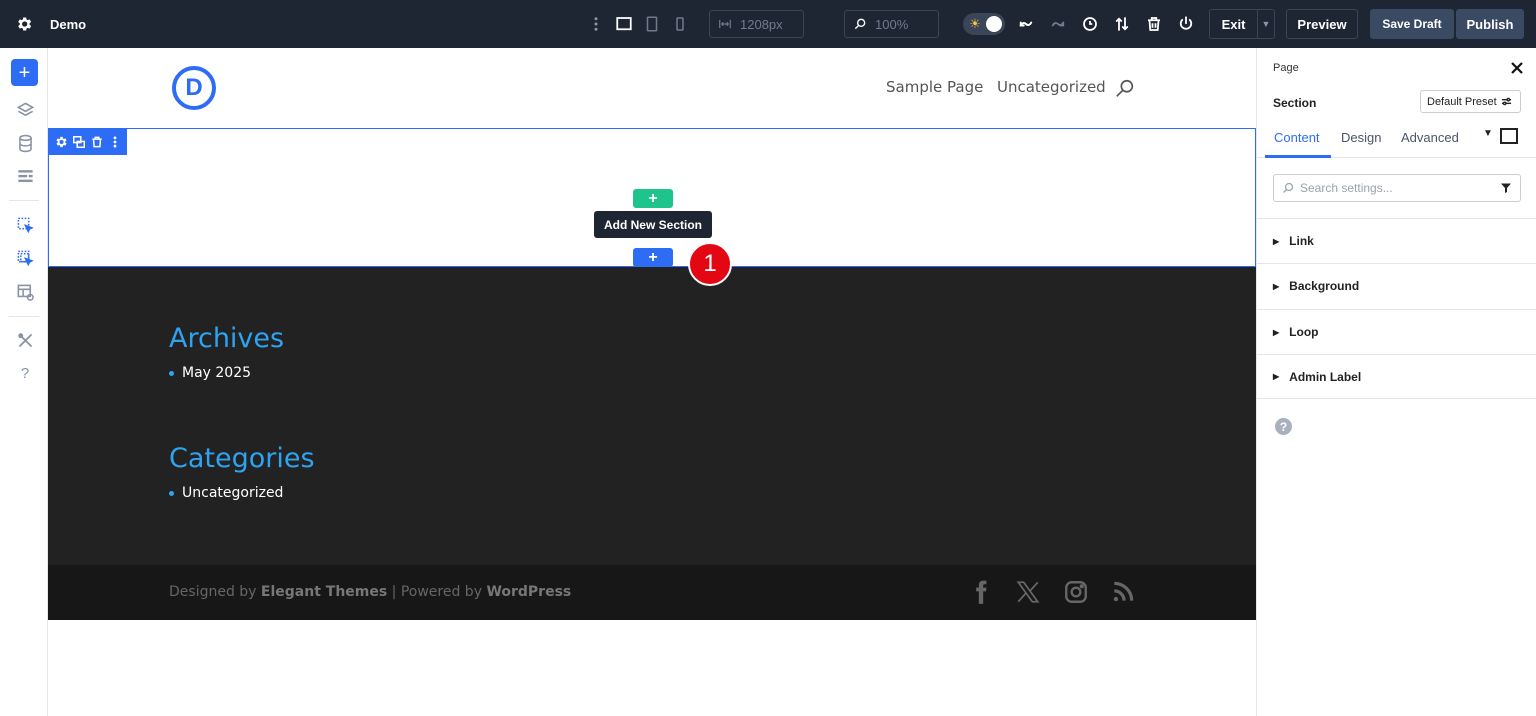  Describe the element at coordinates (242, 458) in the screenshot. I see `widget-title-categories: Categories` at that location.